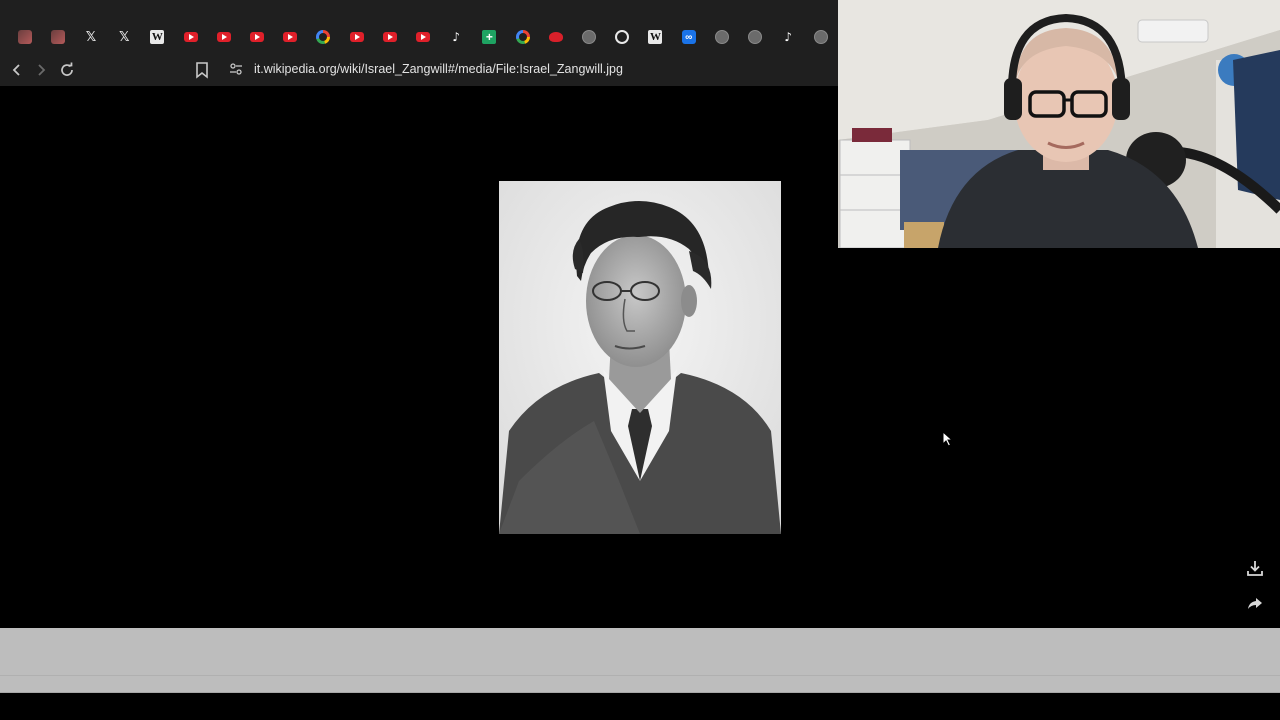 This screenshot has width=1280, height=720. I want to click on share-icon, so click(1255, 603).